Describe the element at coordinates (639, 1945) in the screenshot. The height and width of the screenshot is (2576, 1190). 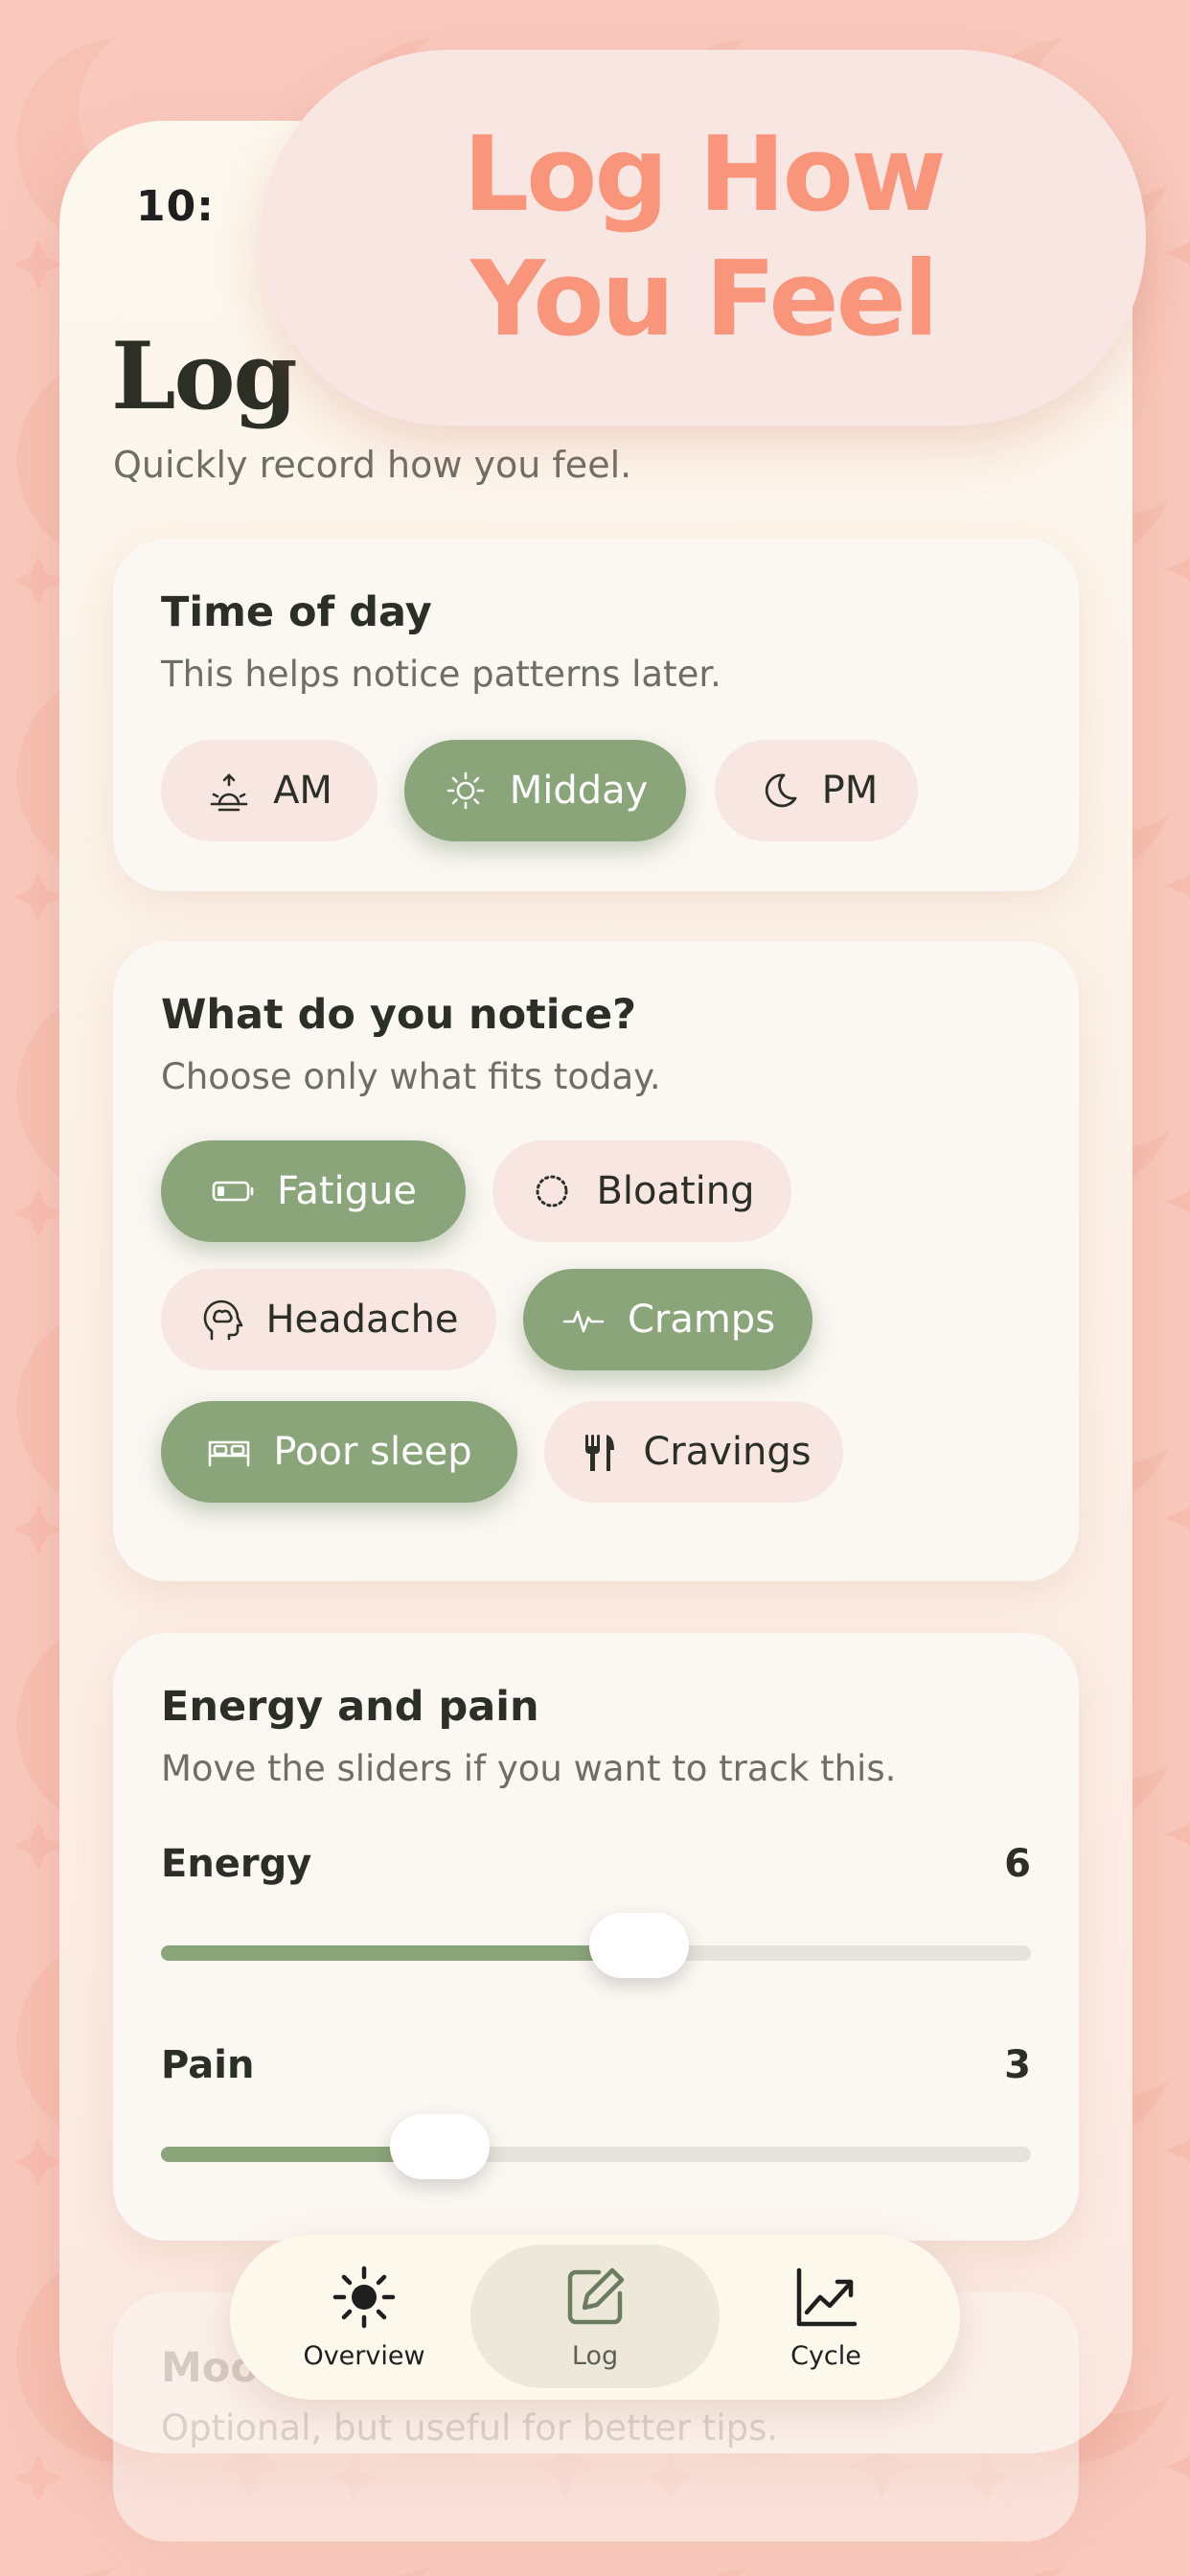
I see `energy-slider-thumb` at that location.